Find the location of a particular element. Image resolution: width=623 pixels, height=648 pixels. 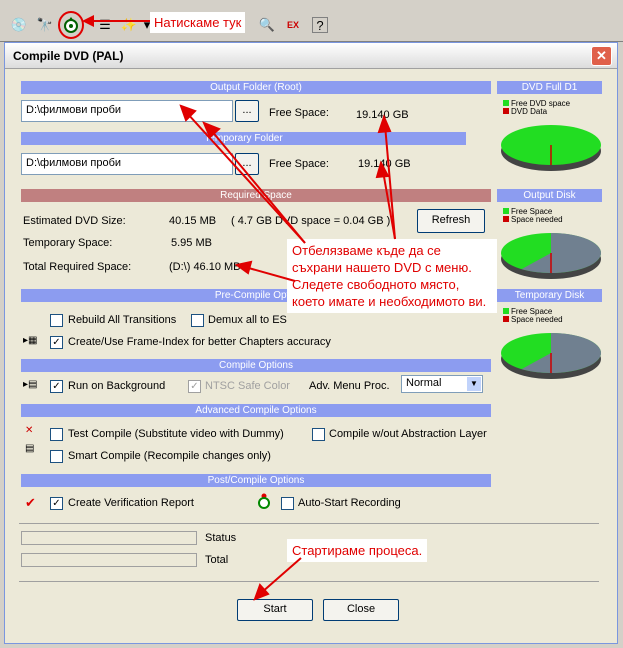

help-icon: ? is located at coordinates (320, 25).